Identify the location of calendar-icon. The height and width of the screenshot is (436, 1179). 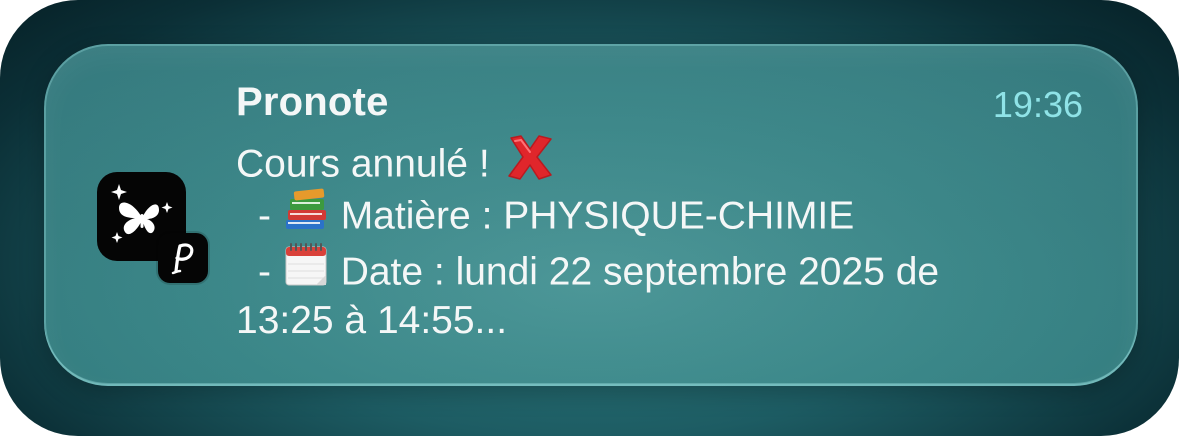
(306, 270).